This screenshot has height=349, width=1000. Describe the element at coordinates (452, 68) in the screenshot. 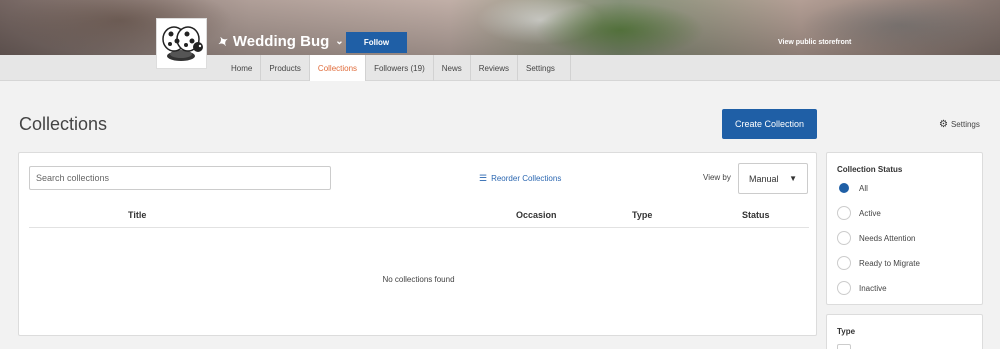

I see `tab-news: News` at that location.